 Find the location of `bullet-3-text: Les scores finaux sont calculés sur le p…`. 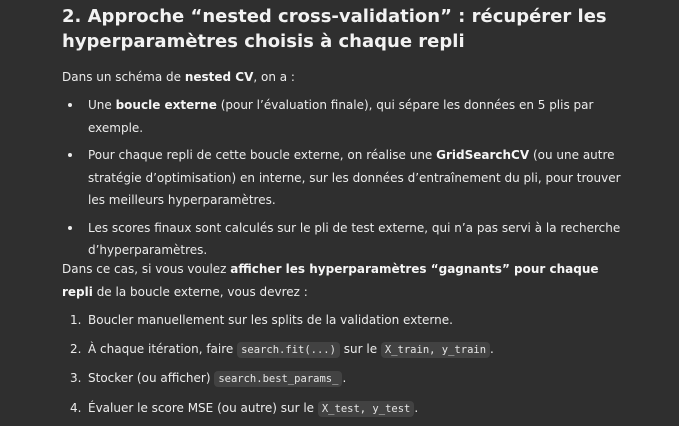

bullet-3-text: Les scores finaux sont calculés sur le p… is located at coordinates (354, 239).